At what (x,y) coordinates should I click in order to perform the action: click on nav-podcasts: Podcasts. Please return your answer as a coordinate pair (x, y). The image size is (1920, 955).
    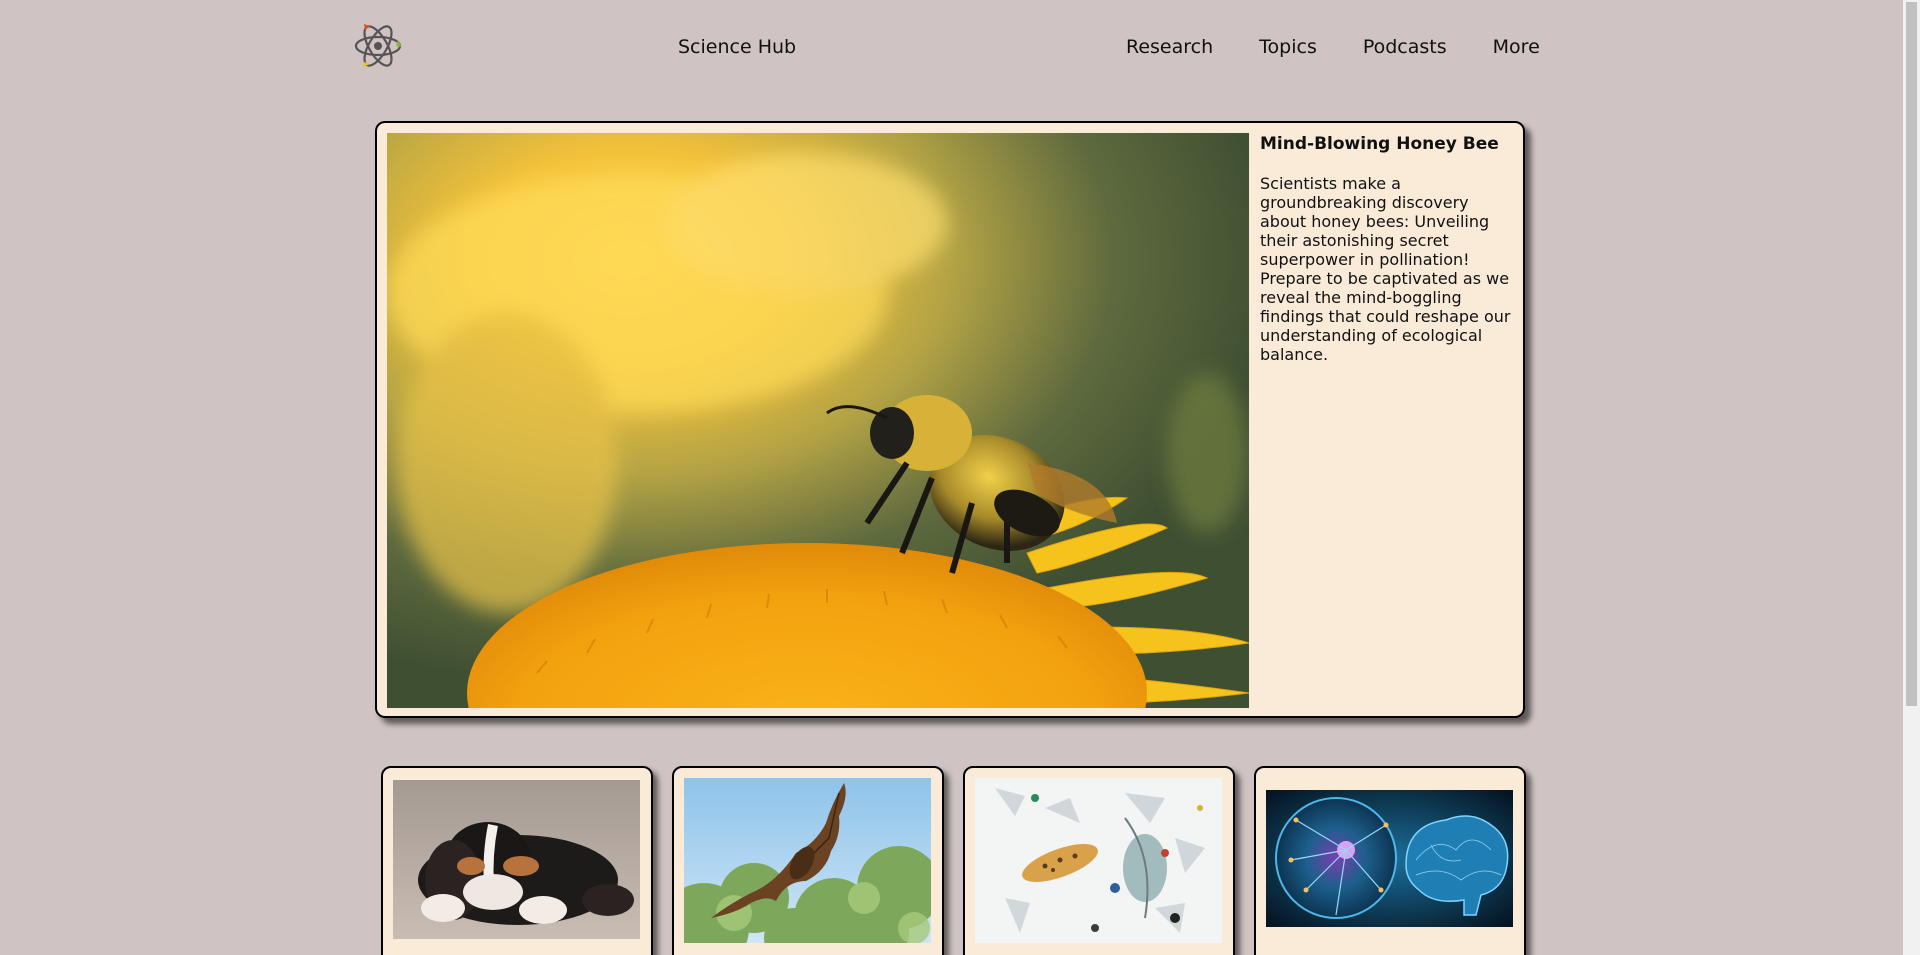
    Looking at the image, I should click on (1405, 47).